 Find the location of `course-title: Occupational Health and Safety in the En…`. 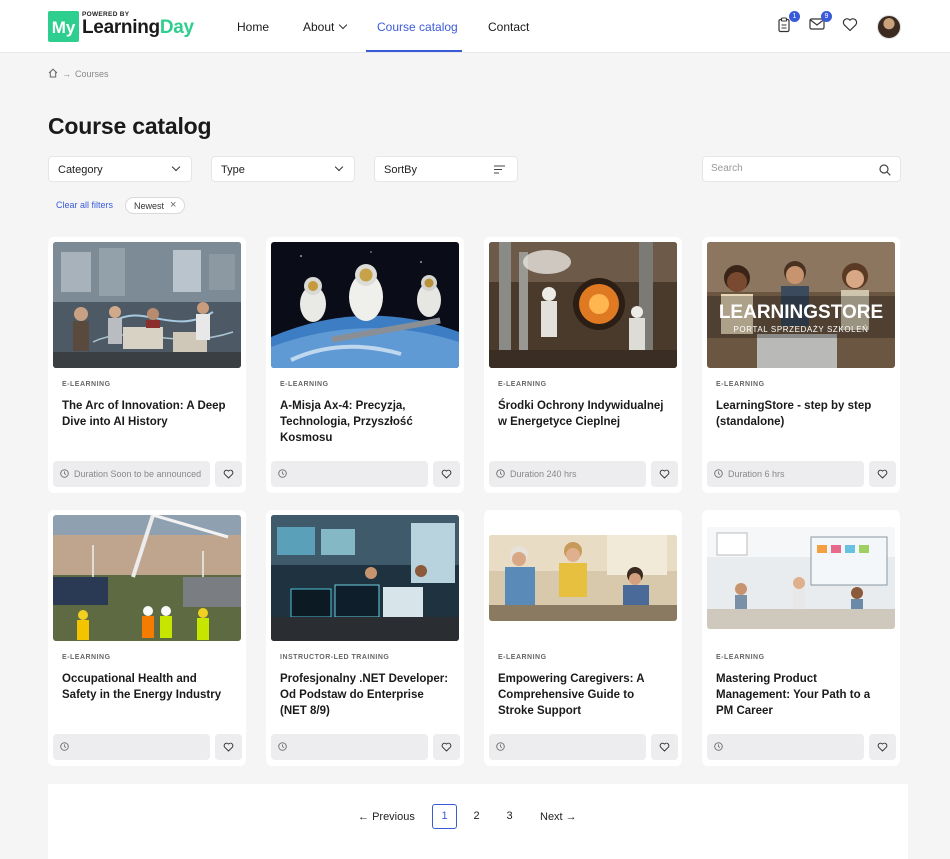

course-title: Occupational Health and Safety in the En… is located at coordinates (148, 687).